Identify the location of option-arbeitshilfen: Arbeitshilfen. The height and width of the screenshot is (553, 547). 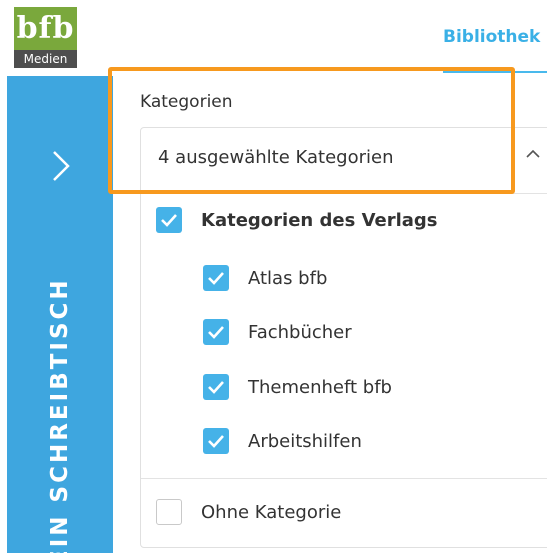
(282, 441).